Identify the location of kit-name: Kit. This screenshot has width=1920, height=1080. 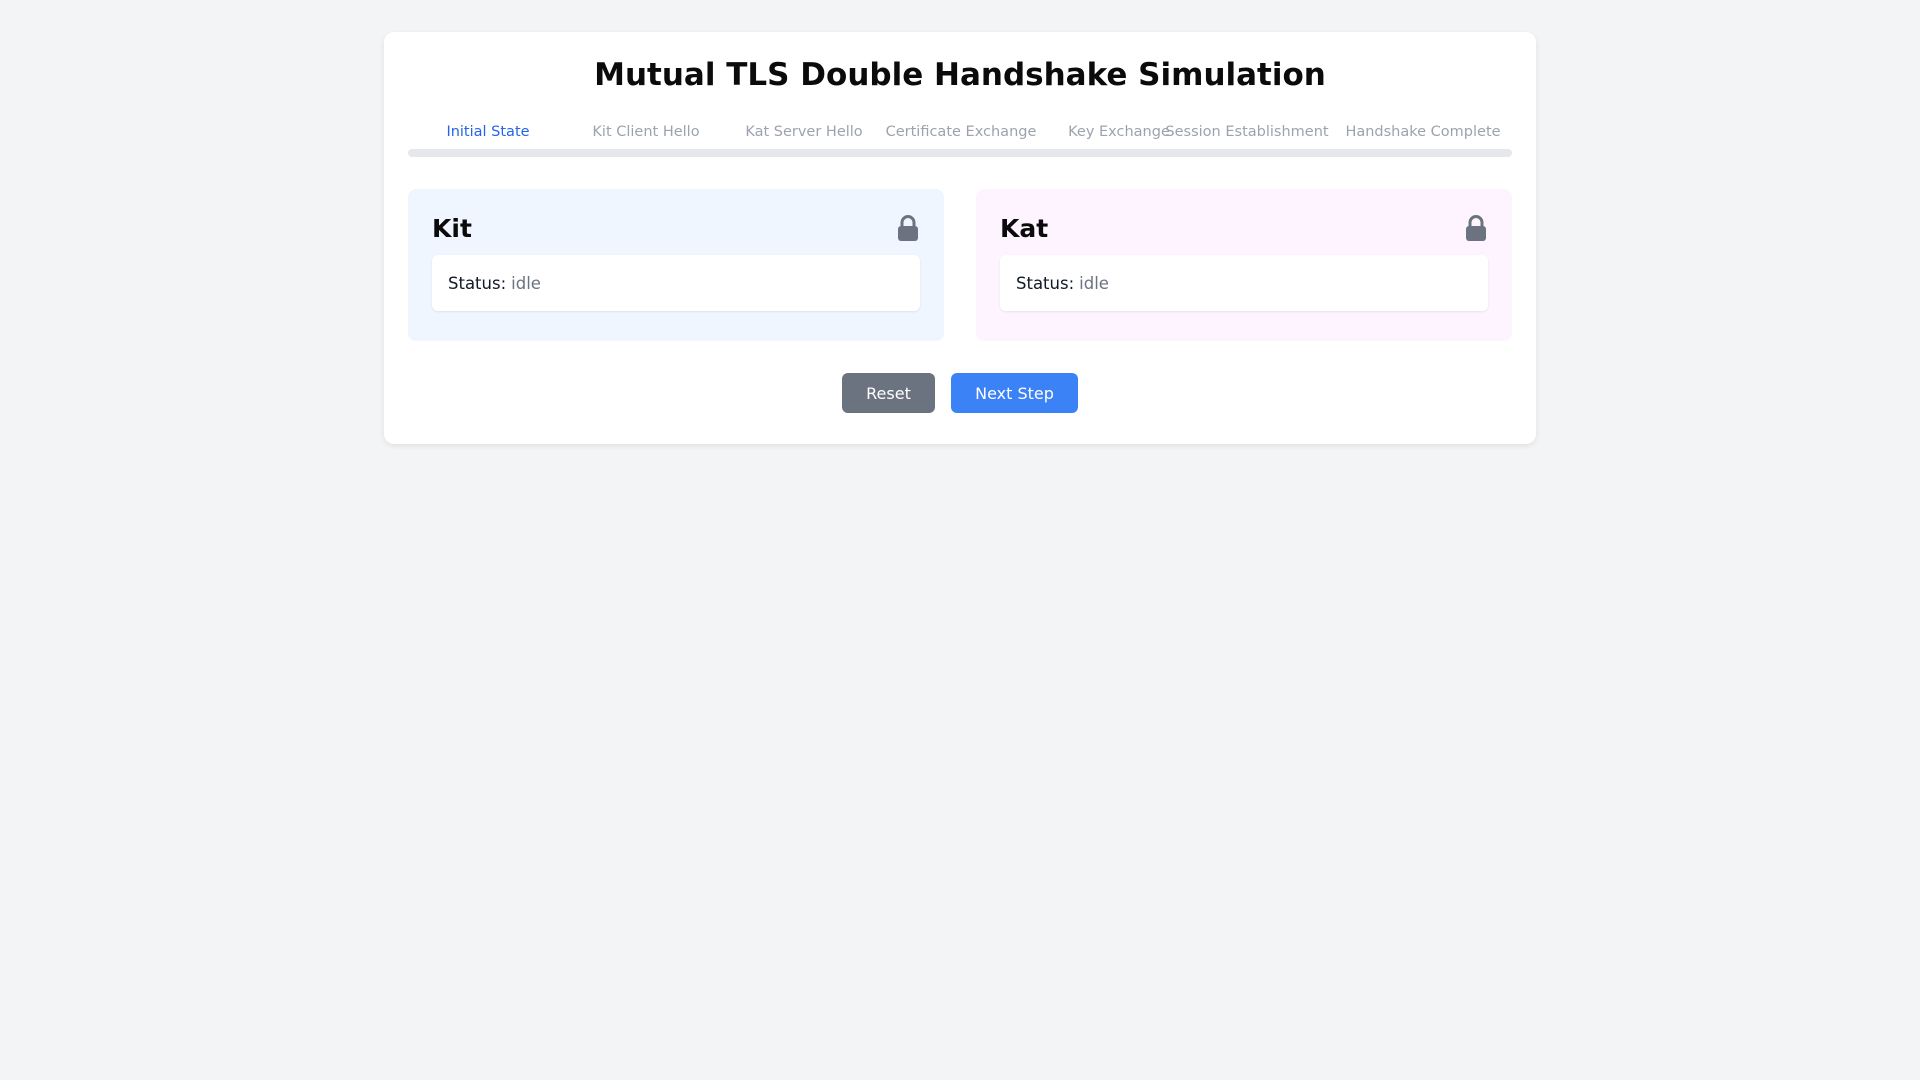
(452, 228).